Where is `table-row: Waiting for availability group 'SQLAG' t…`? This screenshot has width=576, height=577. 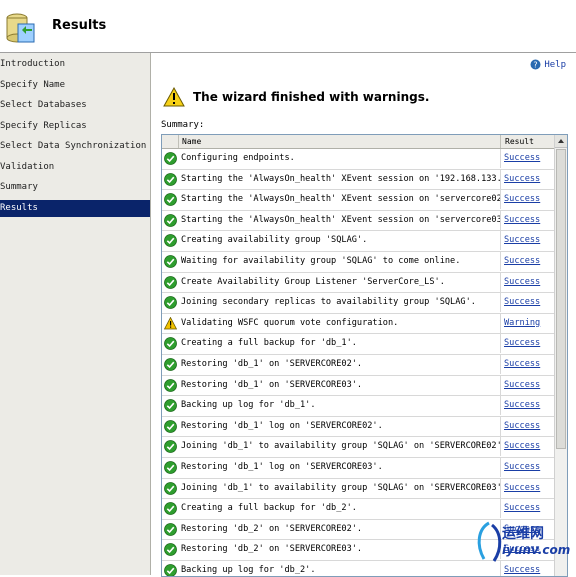 table-row: Waiting for availability group 'SQLAG' t… is located at coordinates (358, 262).